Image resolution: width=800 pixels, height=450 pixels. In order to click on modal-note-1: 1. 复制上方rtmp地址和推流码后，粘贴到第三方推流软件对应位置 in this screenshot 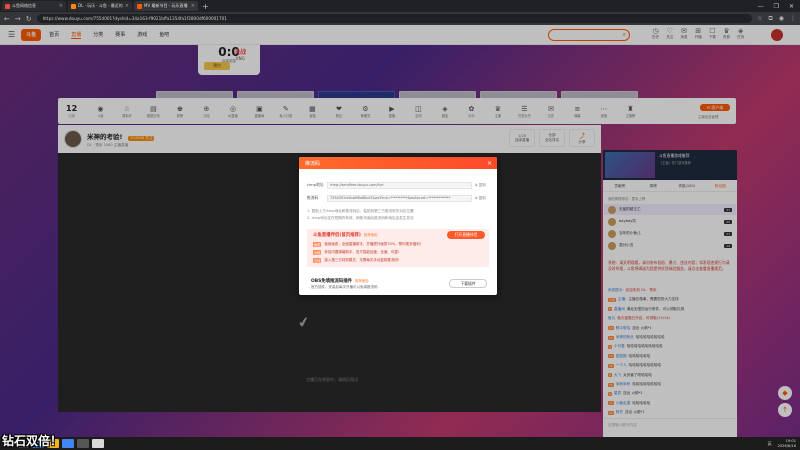, I will do `click(360, 211)`.